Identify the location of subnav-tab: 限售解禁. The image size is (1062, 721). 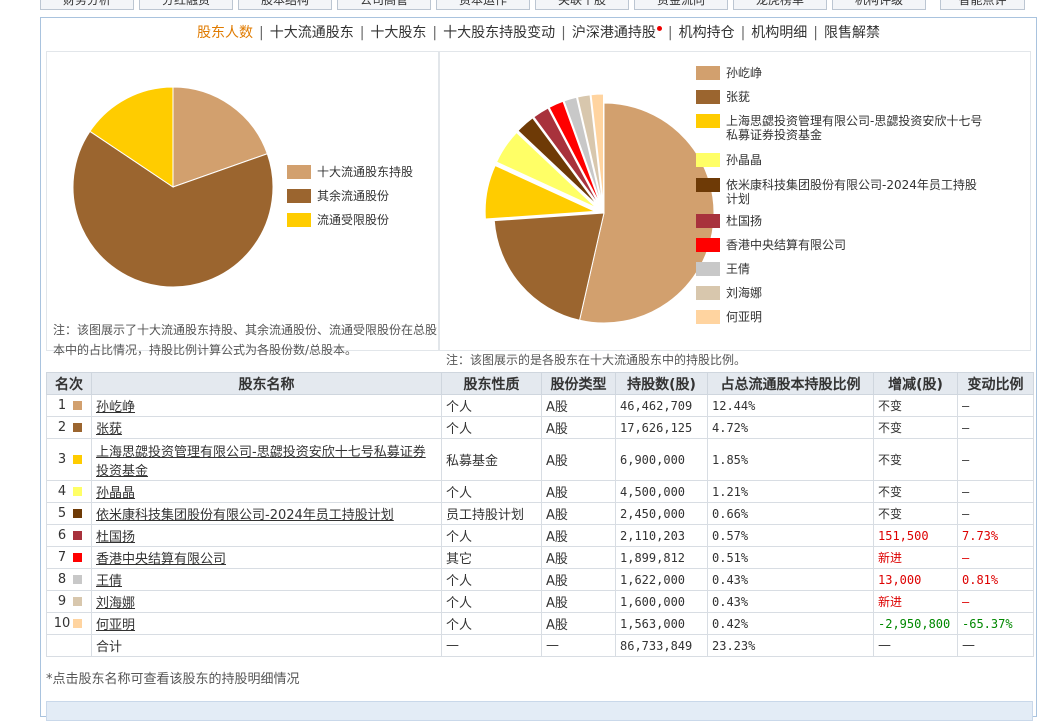
(852, 33).